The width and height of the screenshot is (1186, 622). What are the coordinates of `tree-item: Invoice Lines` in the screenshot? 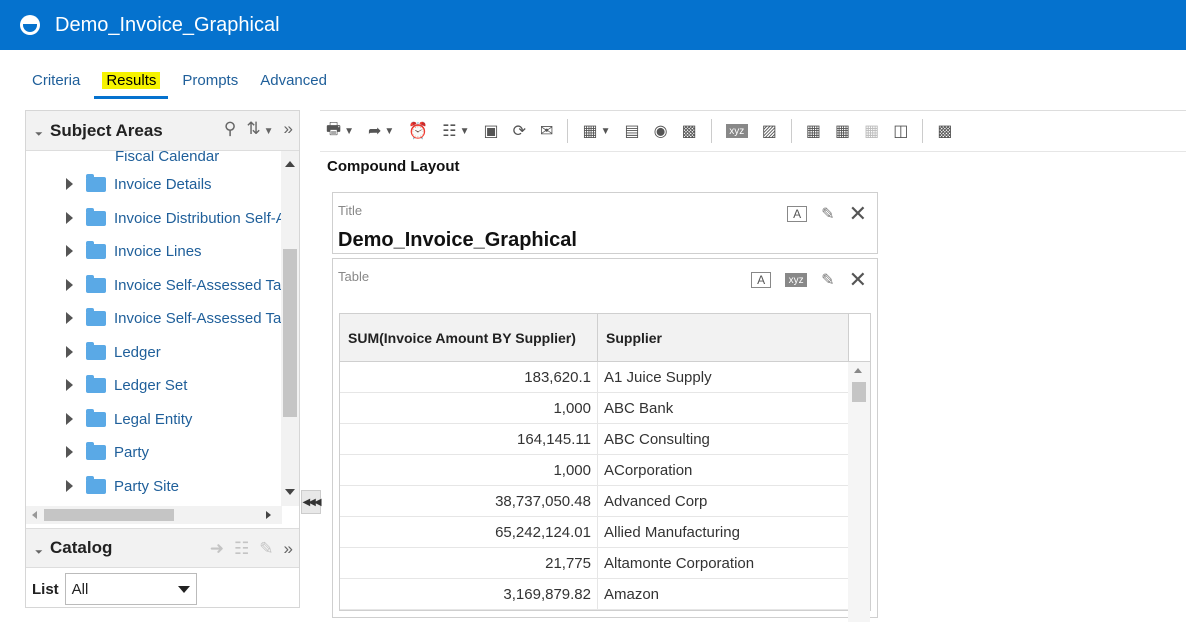 It's located at (114, 251).